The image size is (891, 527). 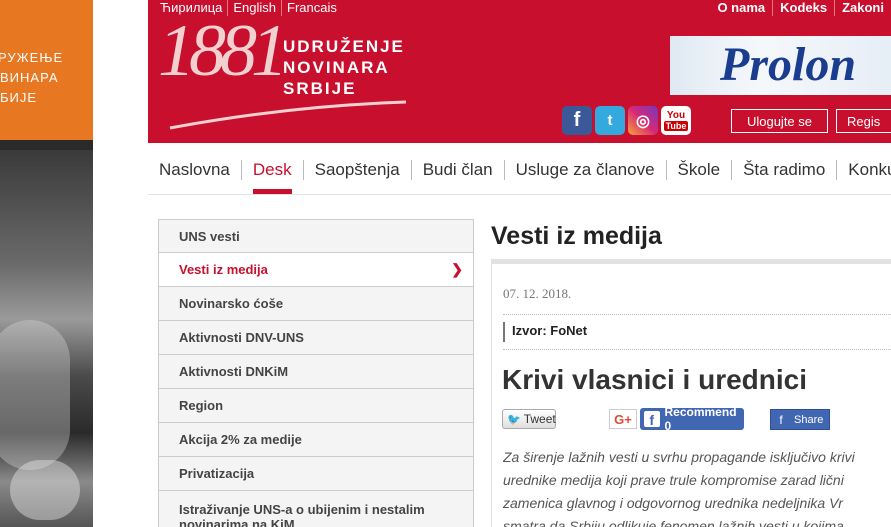 What do you see at coordinates (863, 121) in the screenshot?
I see `register-button: Regis` at bounding box center [863, 121].